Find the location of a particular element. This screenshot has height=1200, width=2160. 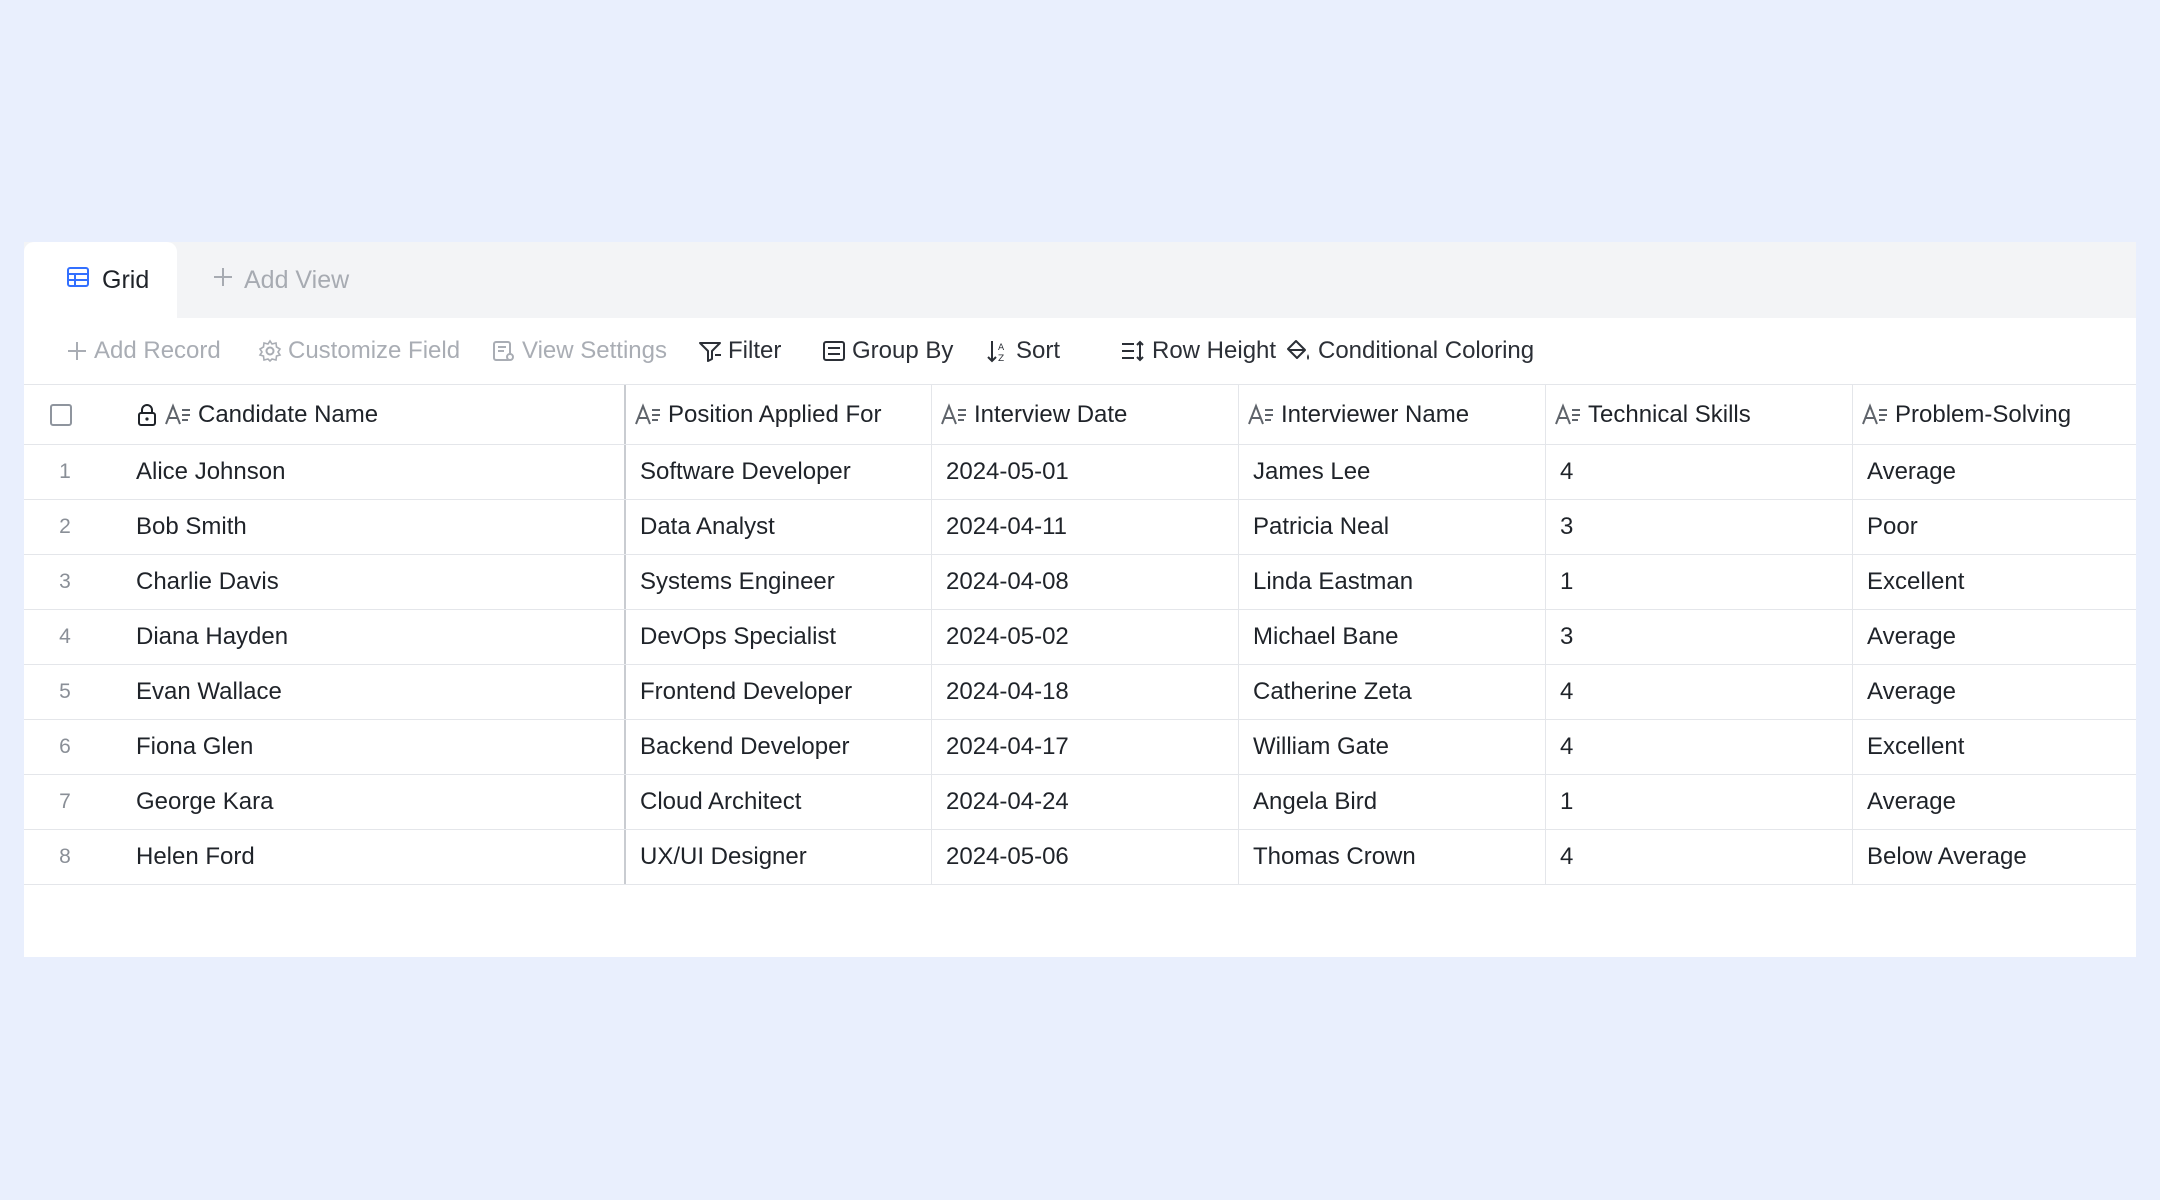

cell-interviewer: Thomas Crown is located at coordinates (1391, 857).